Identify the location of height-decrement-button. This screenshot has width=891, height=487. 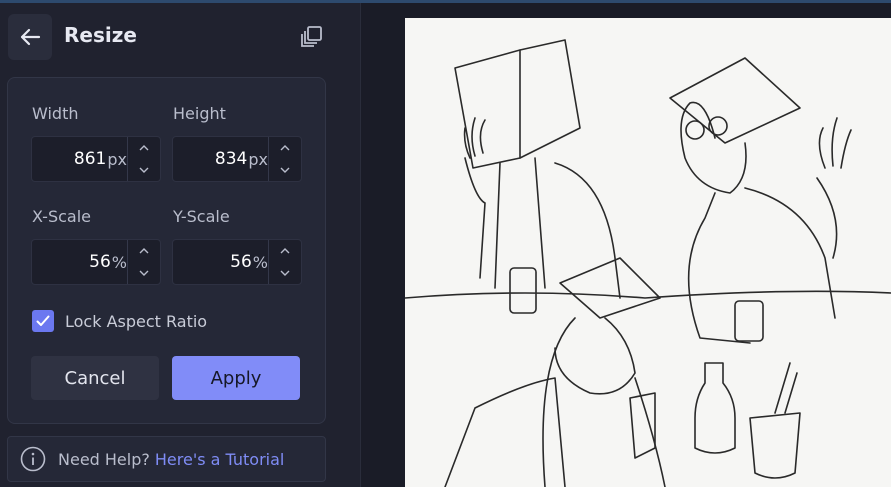
(285, 170).